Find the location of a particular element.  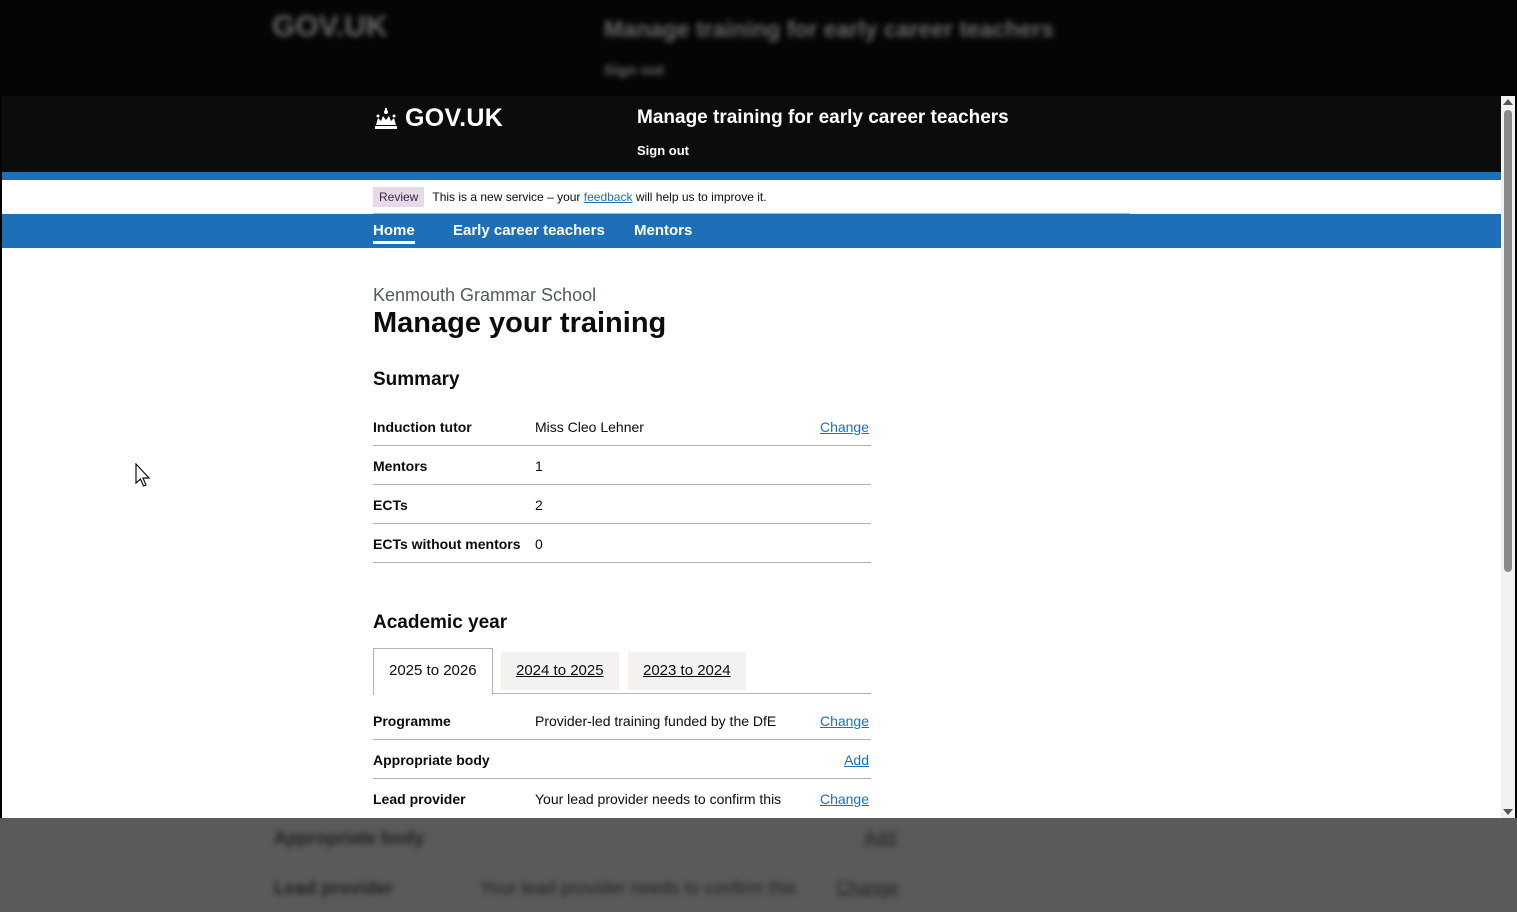

header-stripe is located at coordinates (751, 176).